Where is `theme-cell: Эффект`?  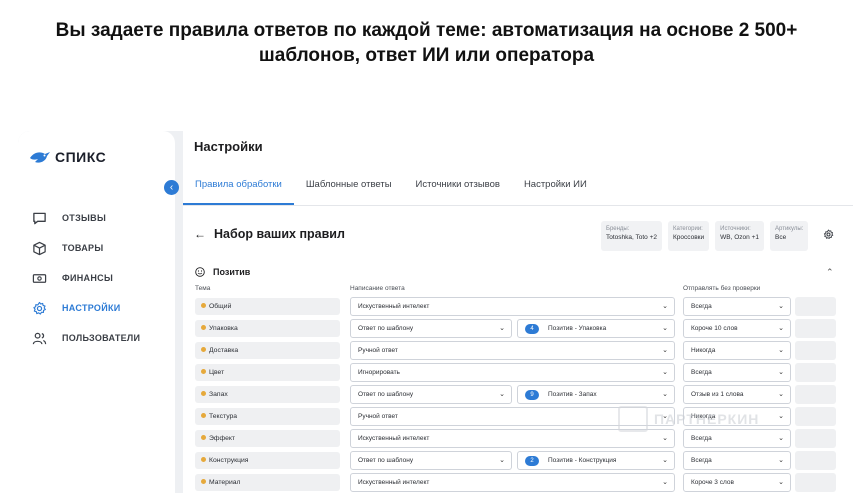 theme-cell: Эффект is located at coordinates (267, 438).